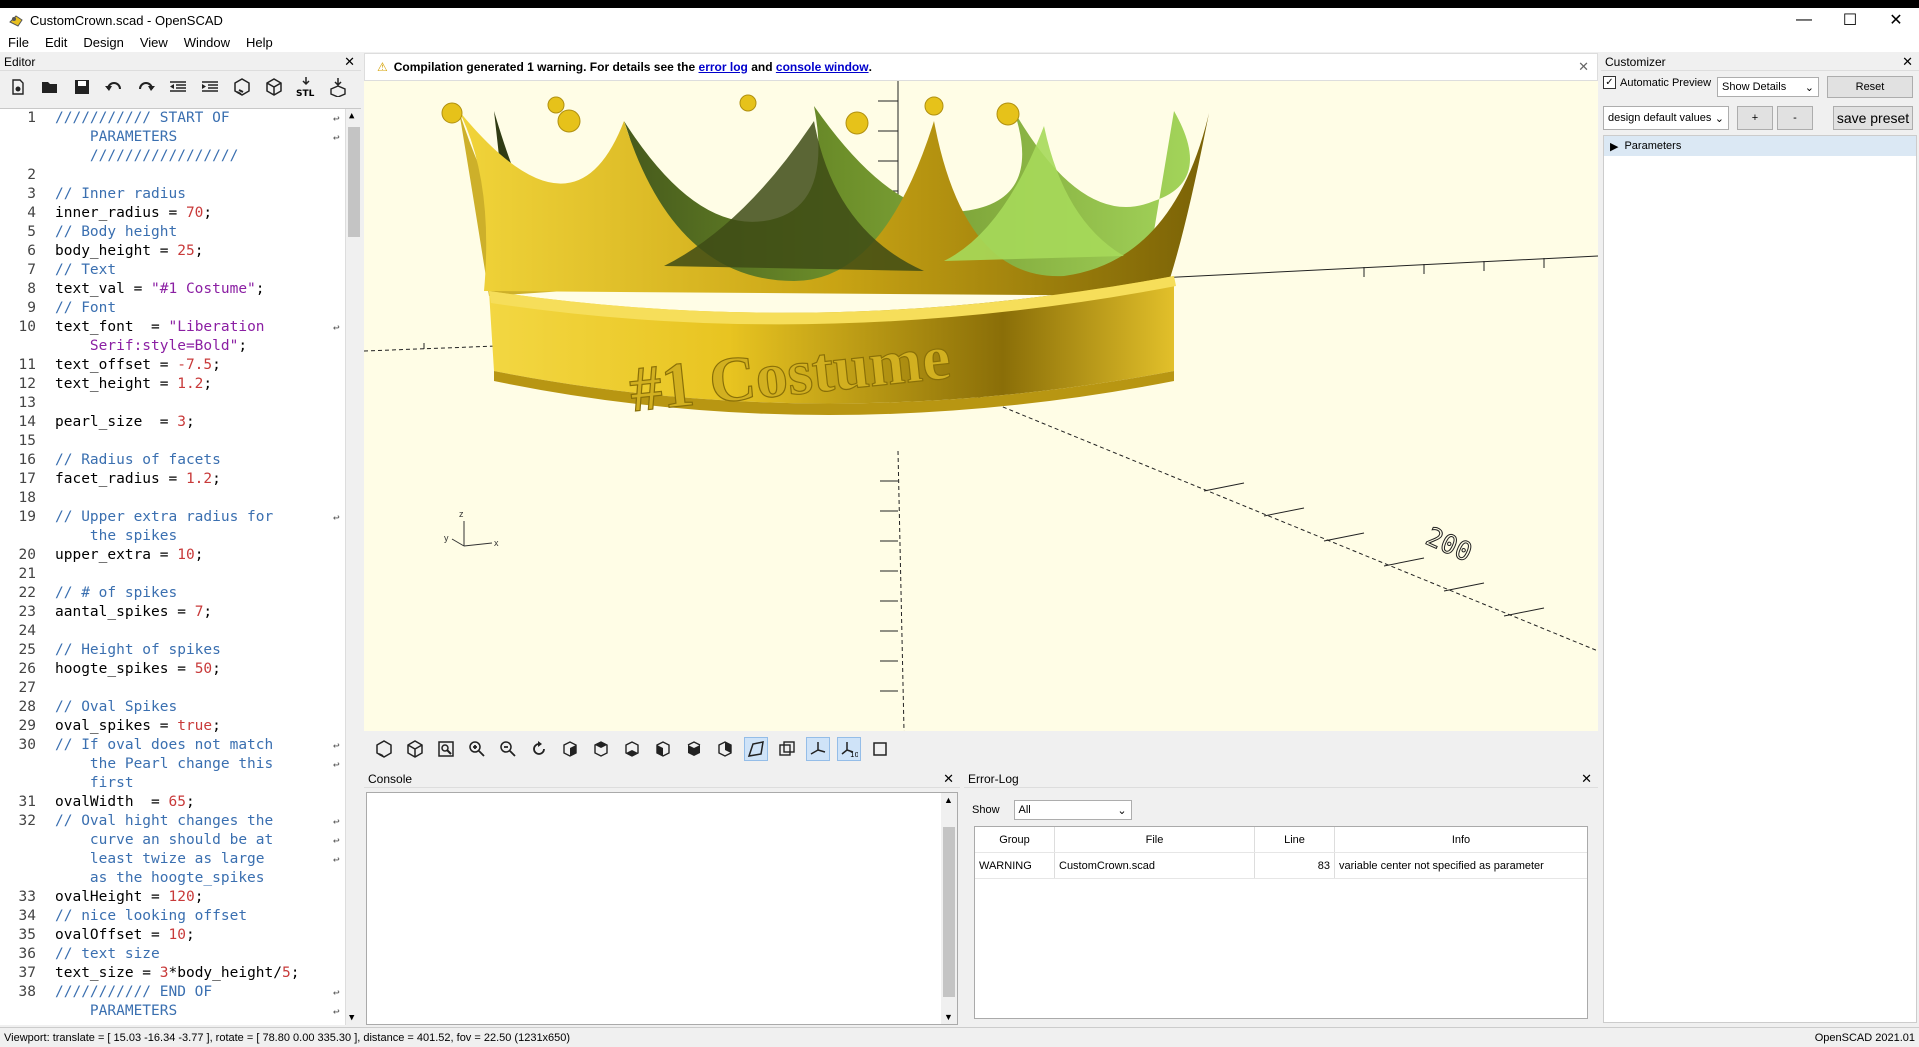 The width and height of the screenshot is (1919, 1047). I want to click on preset-select: design default values ⌄, so click(1666, 118).